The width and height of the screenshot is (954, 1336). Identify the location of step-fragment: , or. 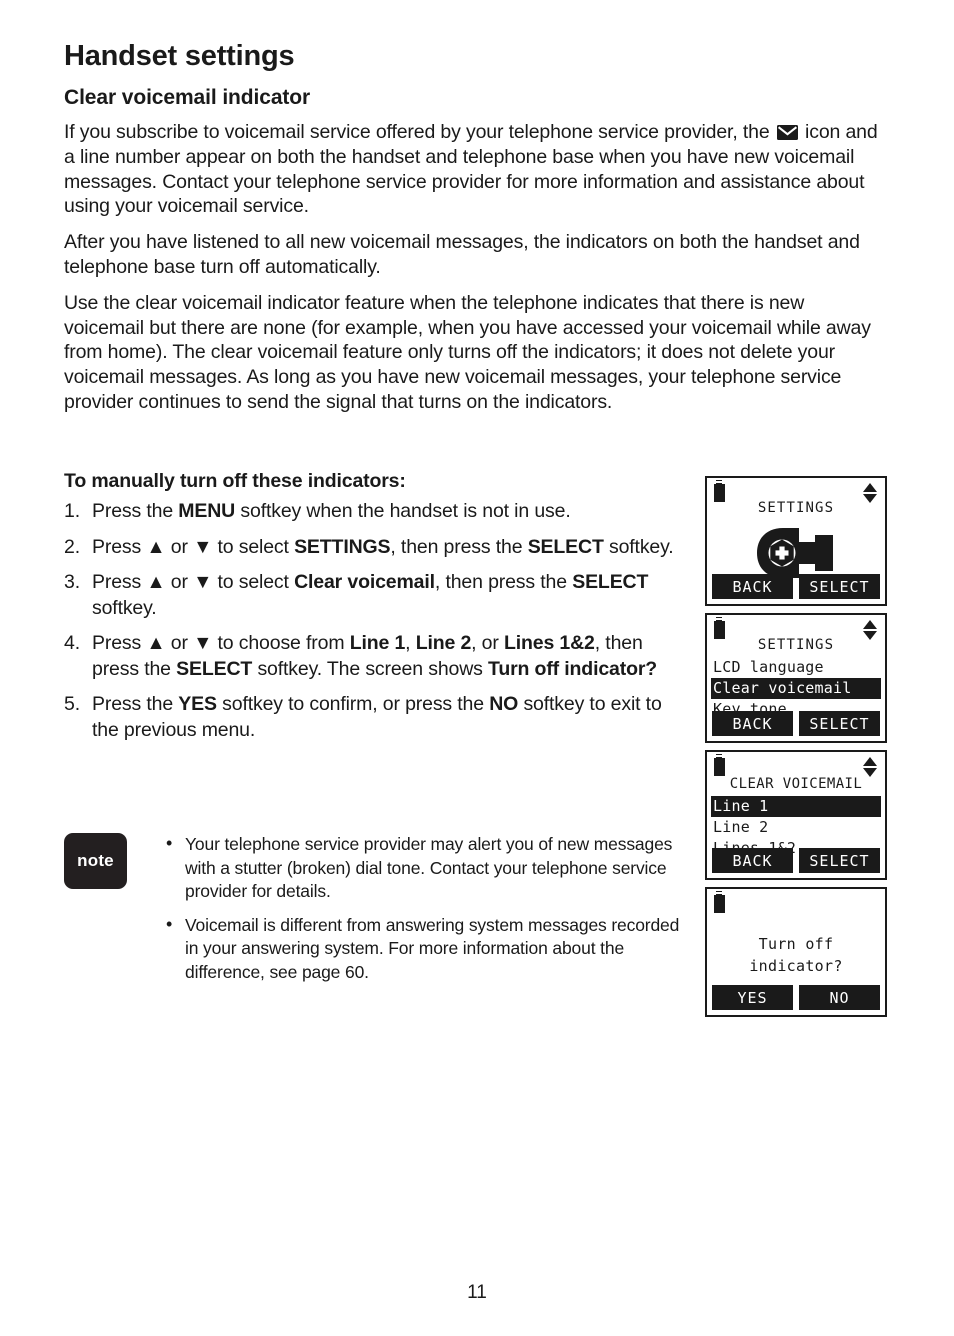
(487, 643).